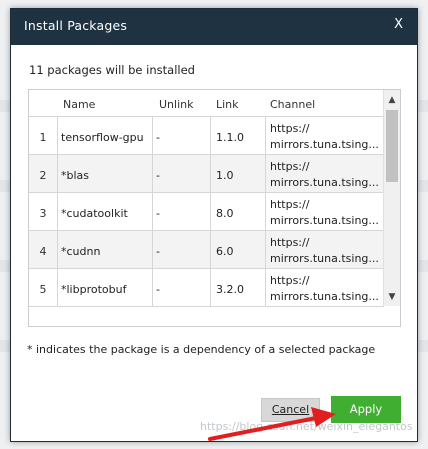  Describe the element at coordinates (79, 103) in the screenshot. I see `header-name: Name` at that location.